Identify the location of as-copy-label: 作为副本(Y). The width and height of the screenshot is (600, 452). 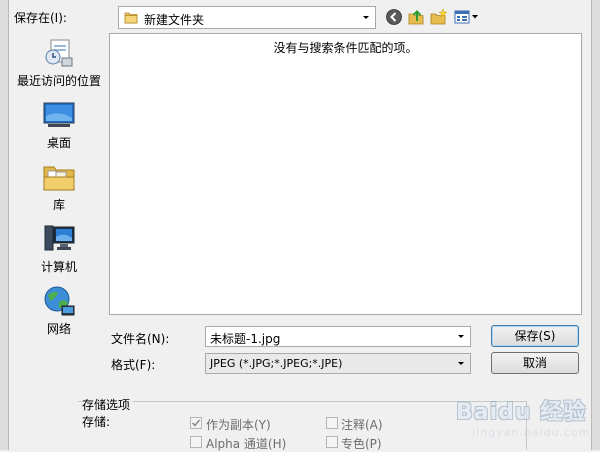
(238, 425).